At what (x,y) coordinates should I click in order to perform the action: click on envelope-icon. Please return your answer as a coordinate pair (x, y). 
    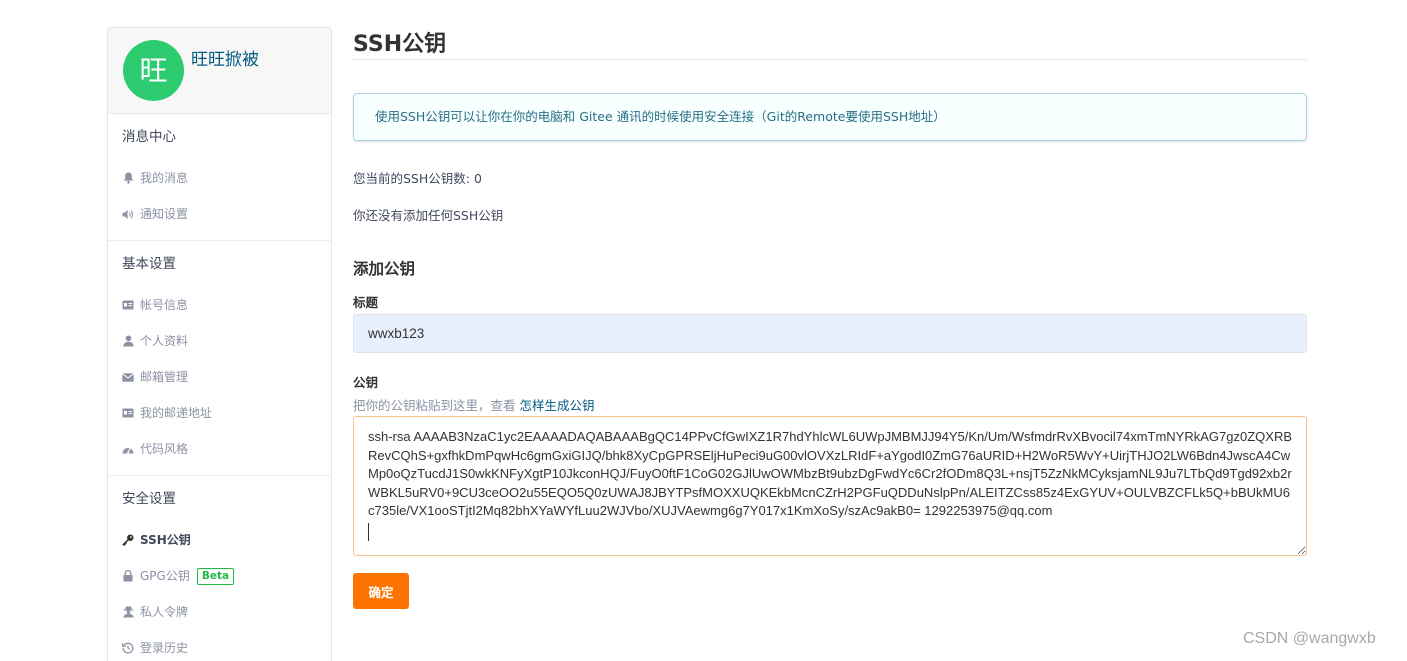
    Looking at the image, I should click on (128, 377).